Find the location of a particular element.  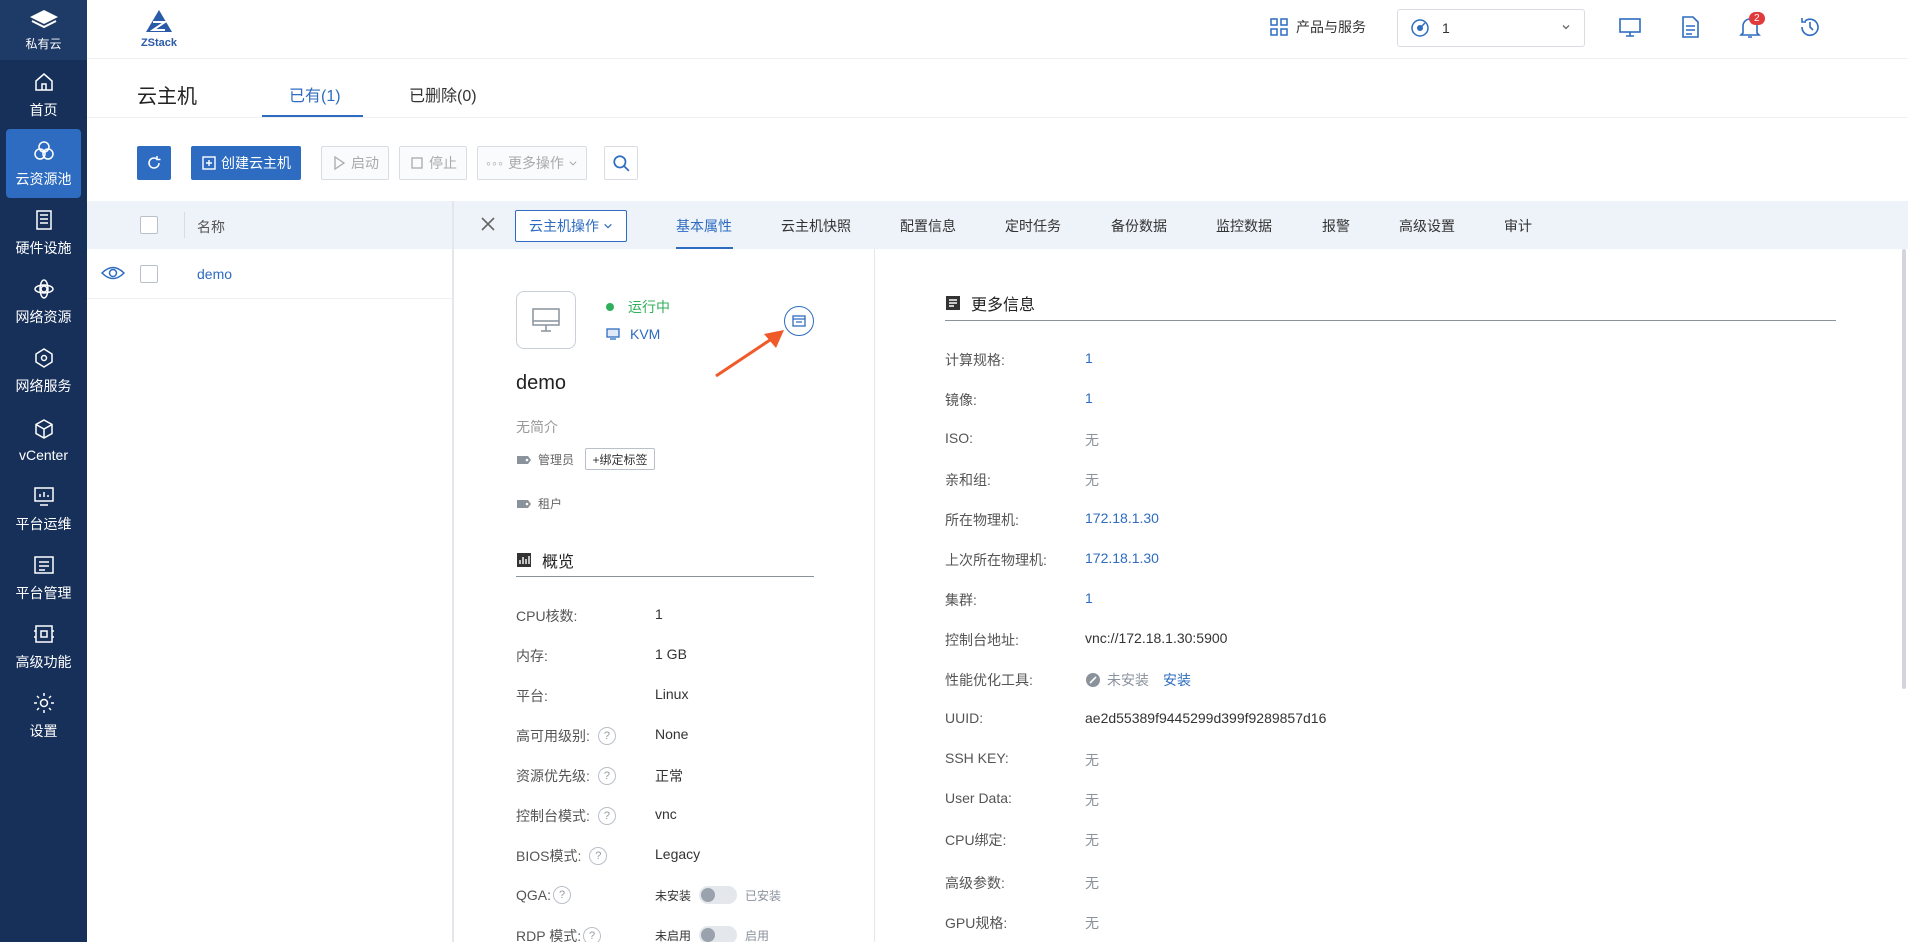

image-link: 1 is located at coordinates (1089, 398).